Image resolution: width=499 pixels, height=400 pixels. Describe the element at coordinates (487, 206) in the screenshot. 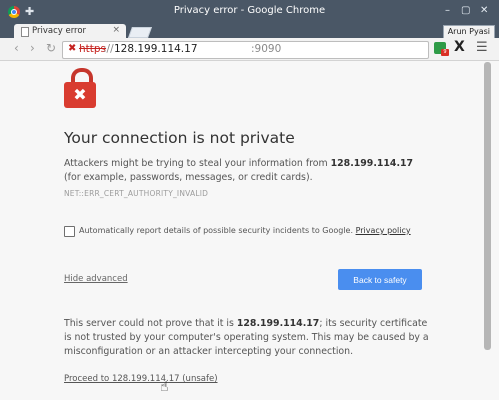

I see `page-scrollbar` at that location.